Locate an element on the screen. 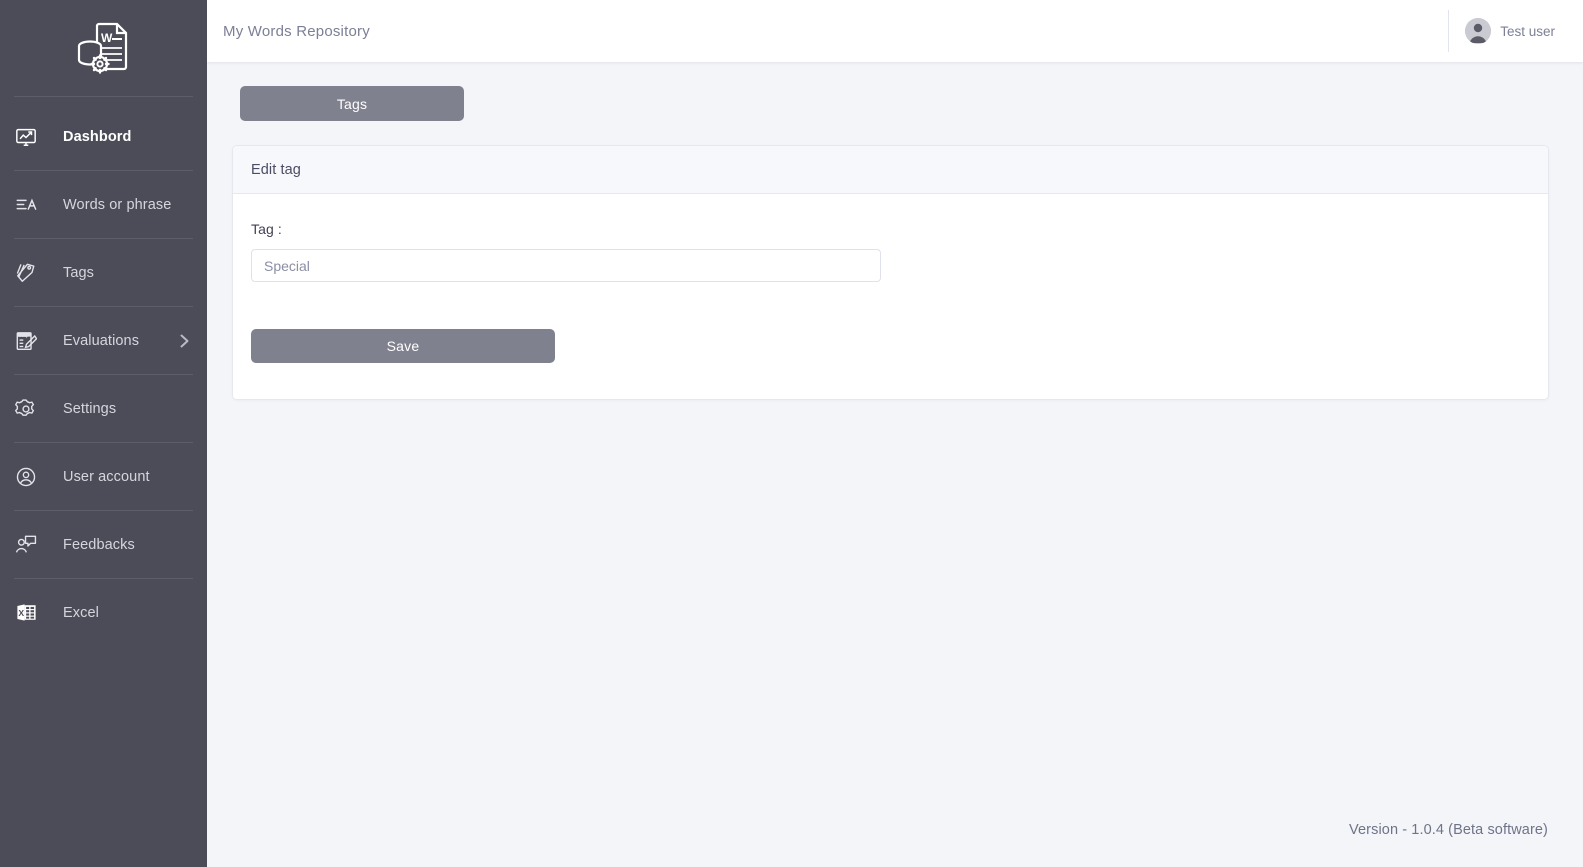  sidebar-item-label: Excel is located at coordinates (81, 612).